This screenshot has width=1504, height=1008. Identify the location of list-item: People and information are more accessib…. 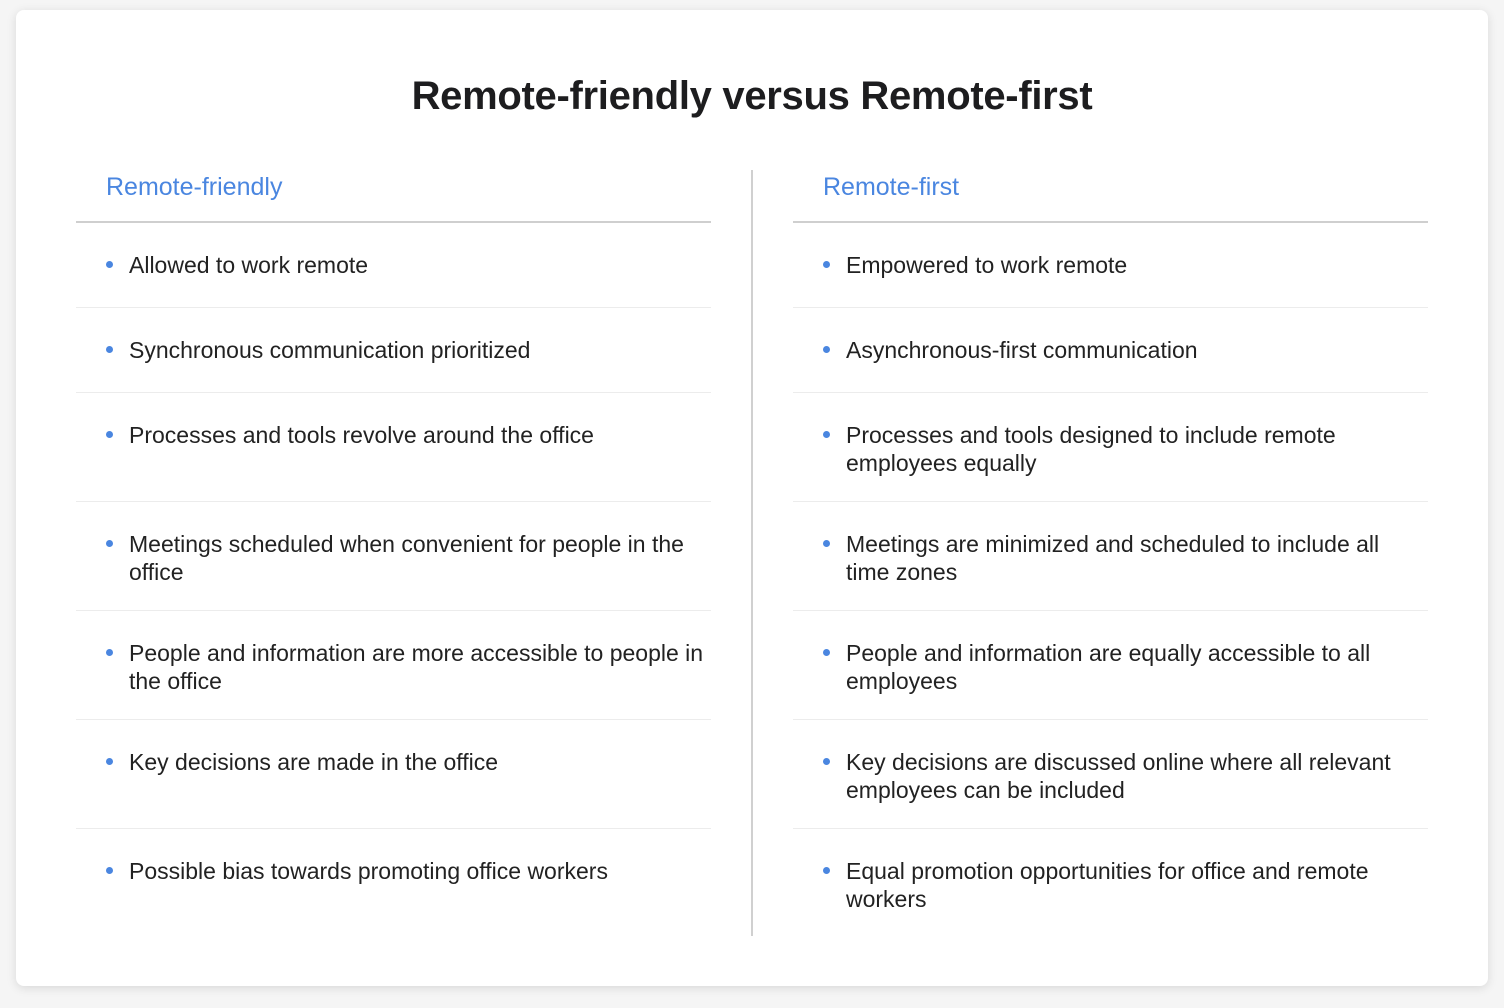
(393, 665).